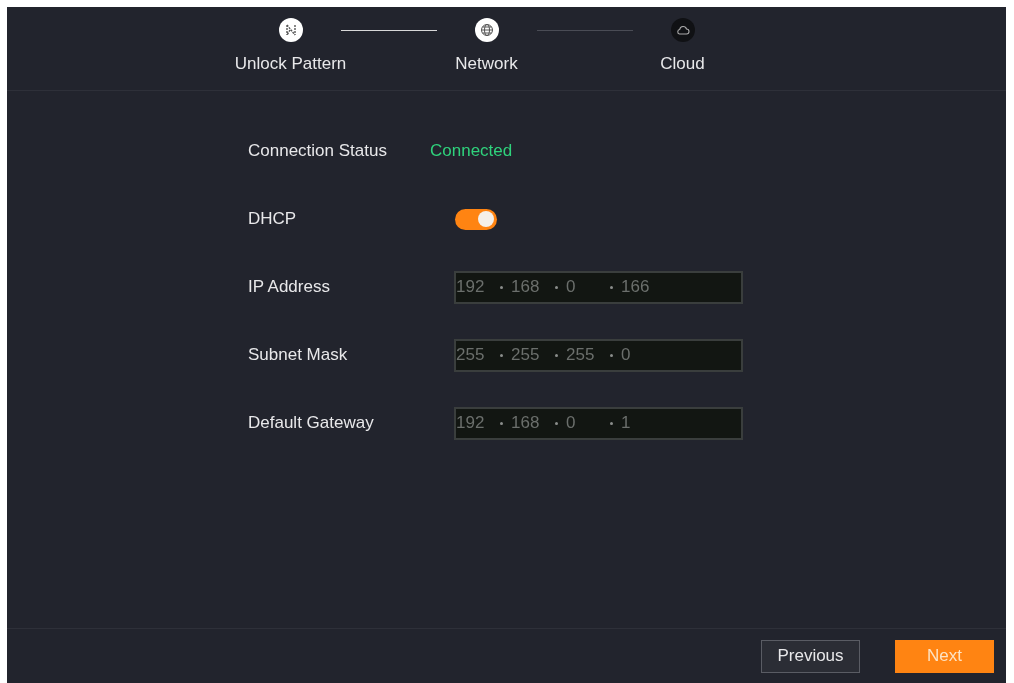 The image size is (1014, 683). I want to click on ip-input-field: 255 255 255 0, so click(598, 355).